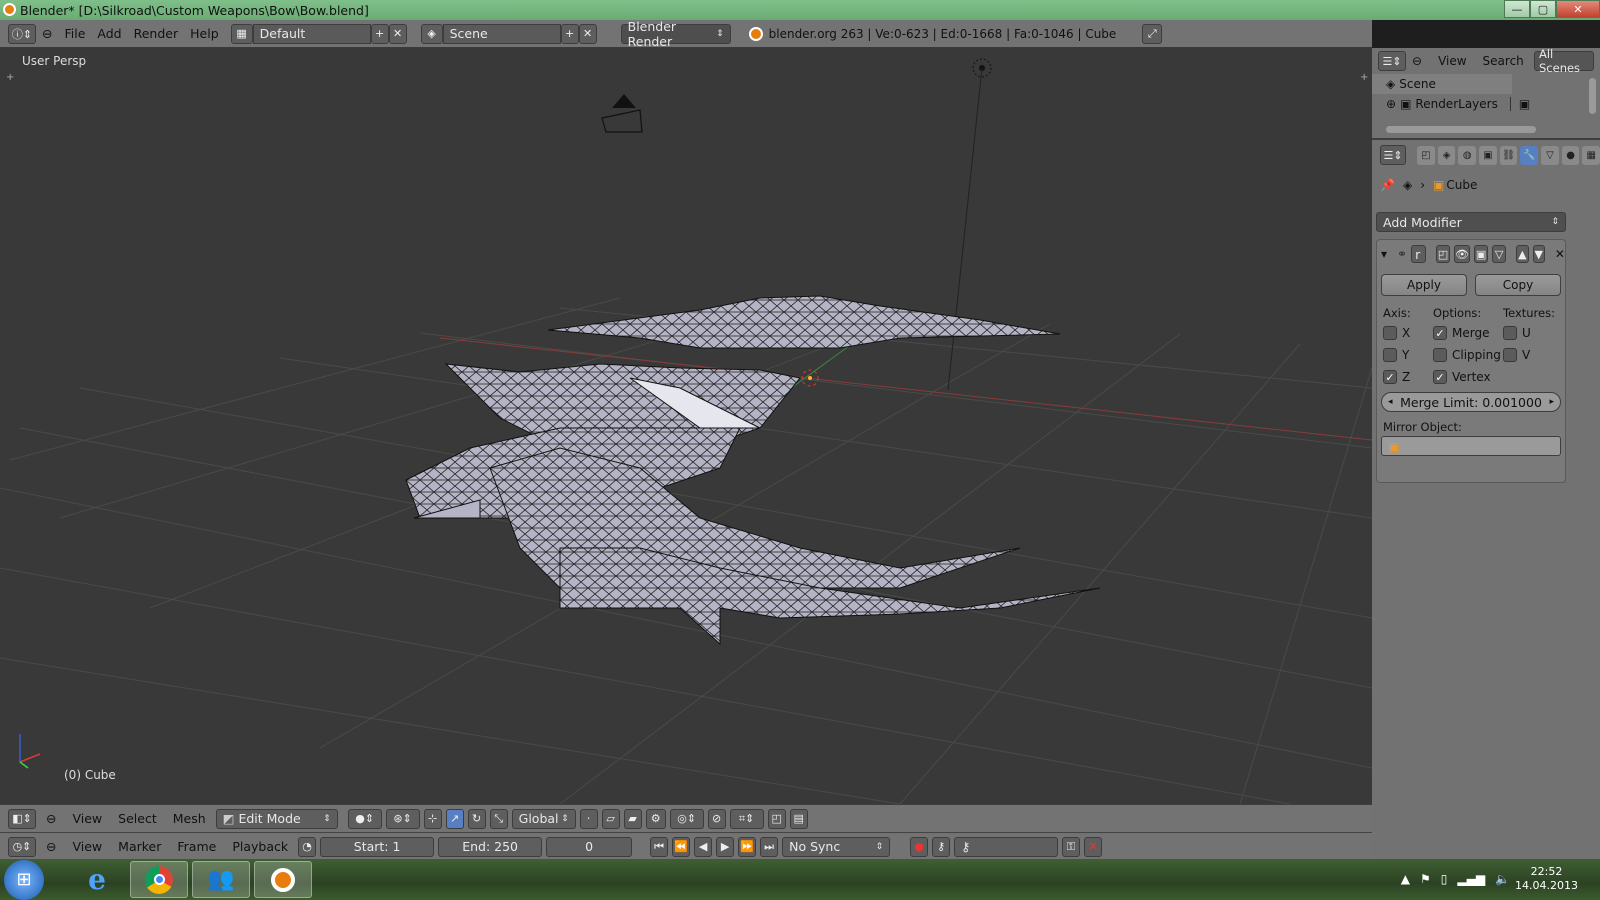 This screenshot has width=1600, height=900. I want to click on copy-button: Copy, so click(1518, 285).